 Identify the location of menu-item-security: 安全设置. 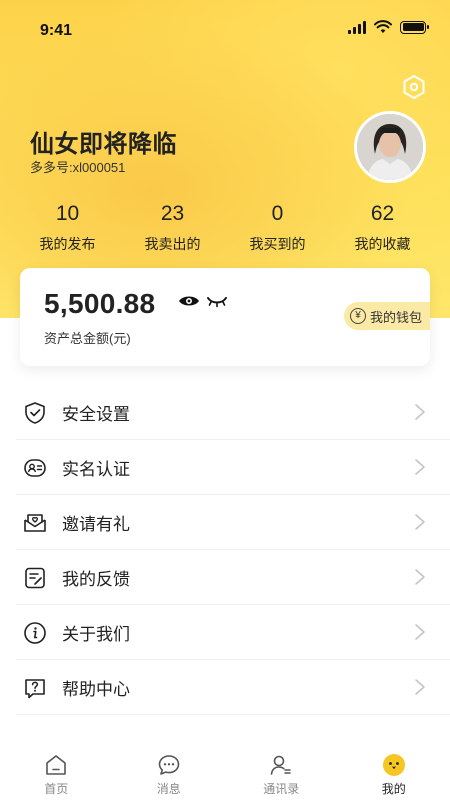
(225, 412).